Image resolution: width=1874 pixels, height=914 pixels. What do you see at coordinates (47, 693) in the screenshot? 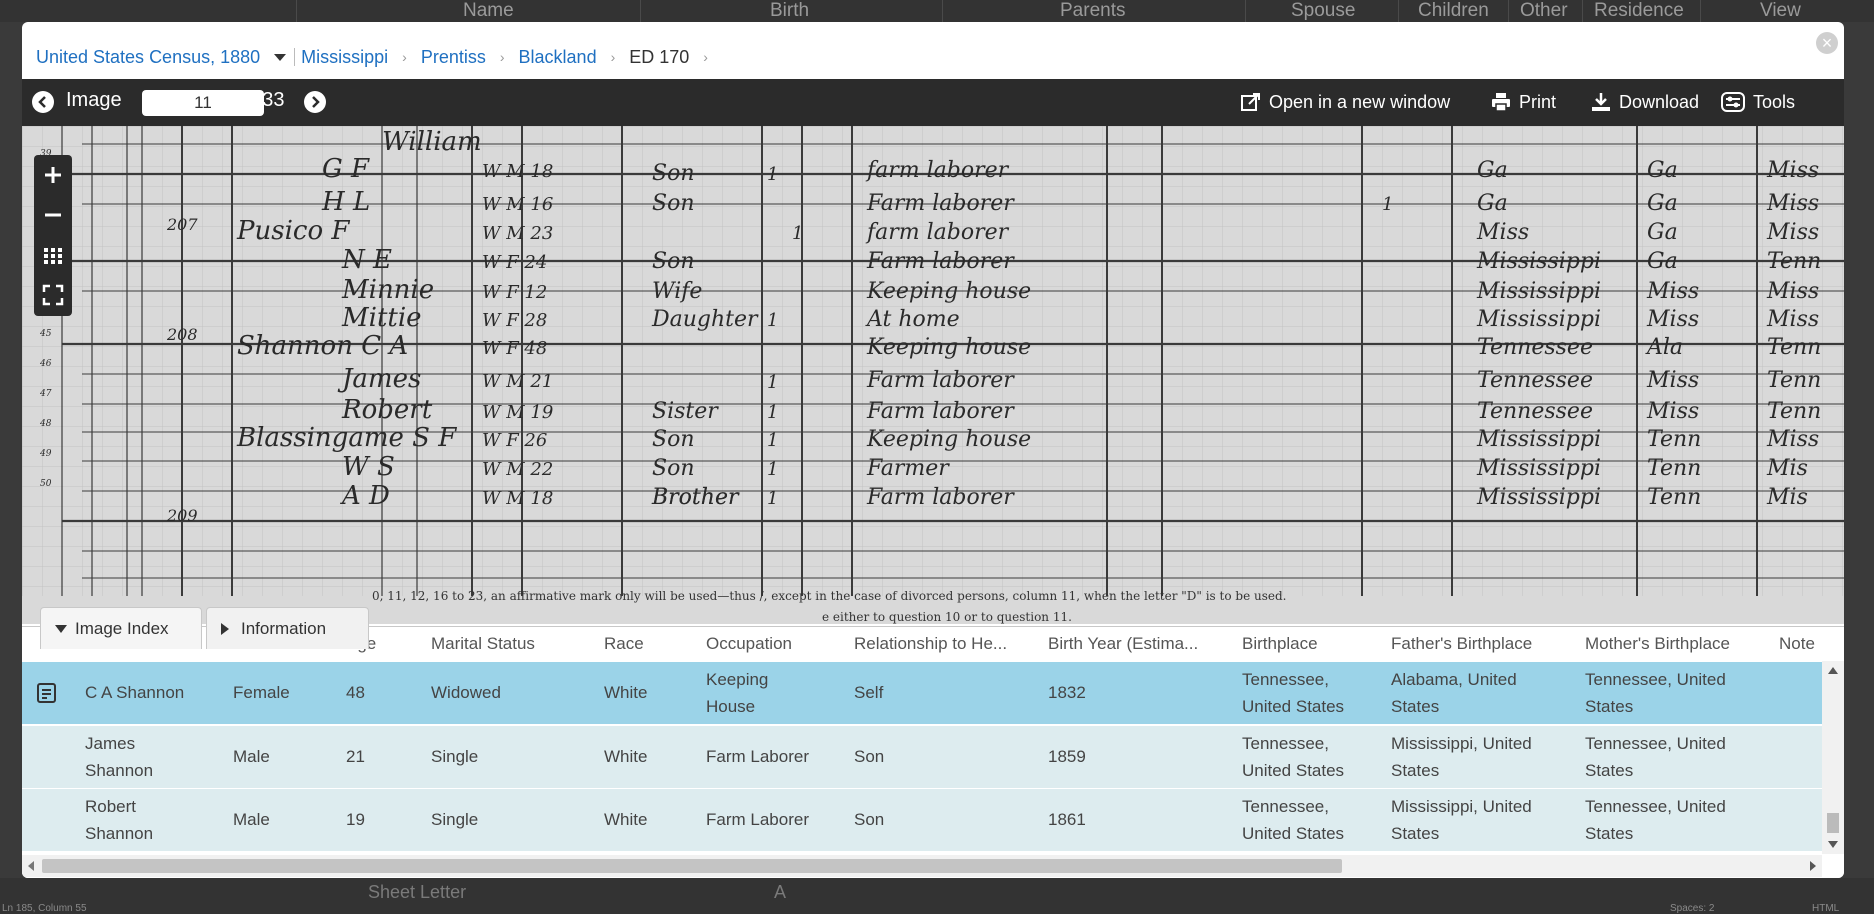
I see `record-details-icon` at bounding box center [47, 693].